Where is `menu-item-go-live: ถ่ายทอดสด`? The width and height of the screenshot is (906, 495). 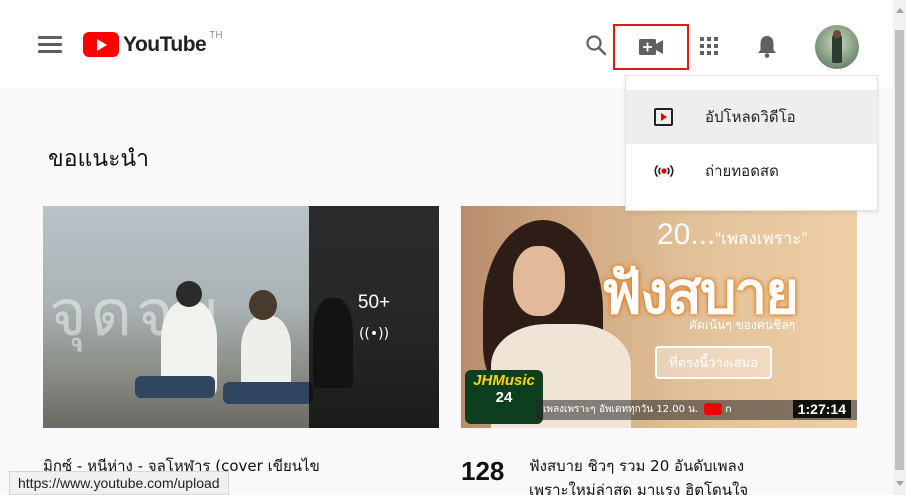 menu-item-go-live: ถ่ายทอดสด is located at coordinates (751, 171).